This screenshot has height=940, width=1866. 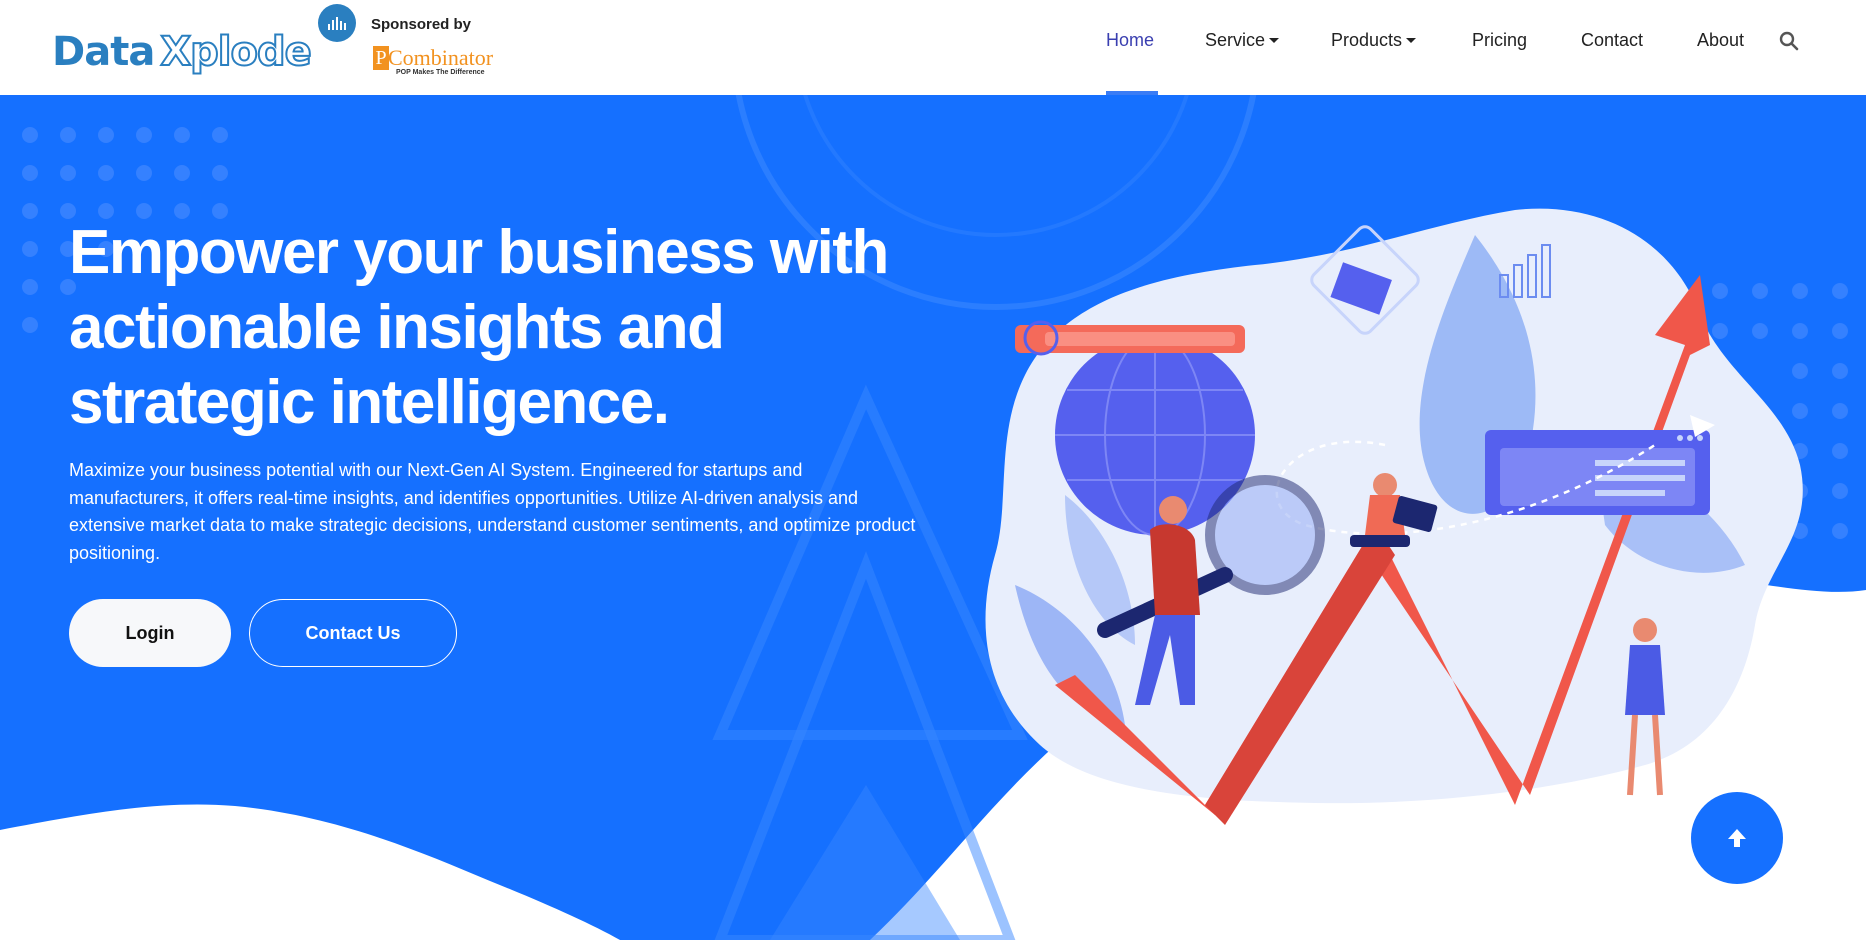 What do you see at coordinates (1612, 40) in the screenshot?
I see `nav-contact: Contact` at bounding box center [1612, 40].